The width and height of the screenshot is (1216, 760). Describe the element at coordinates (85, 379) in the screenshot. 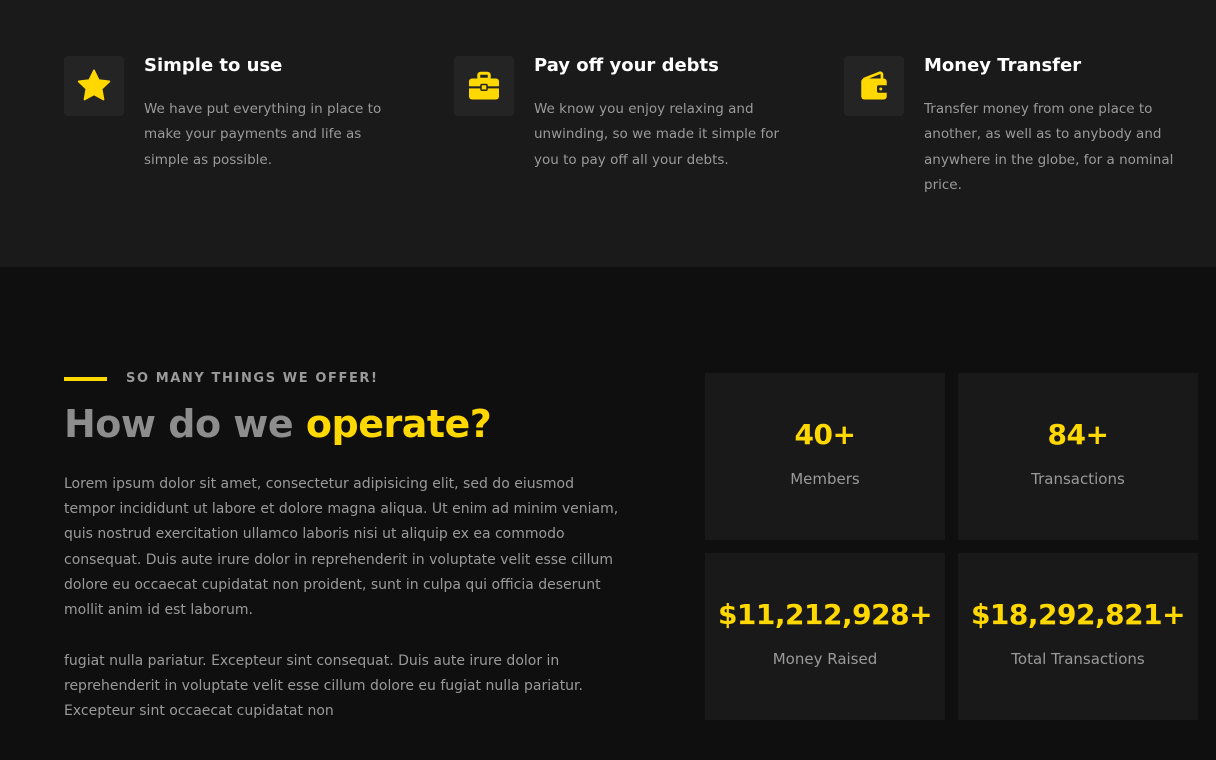

I see `eyebrow-accent-line` at that location.